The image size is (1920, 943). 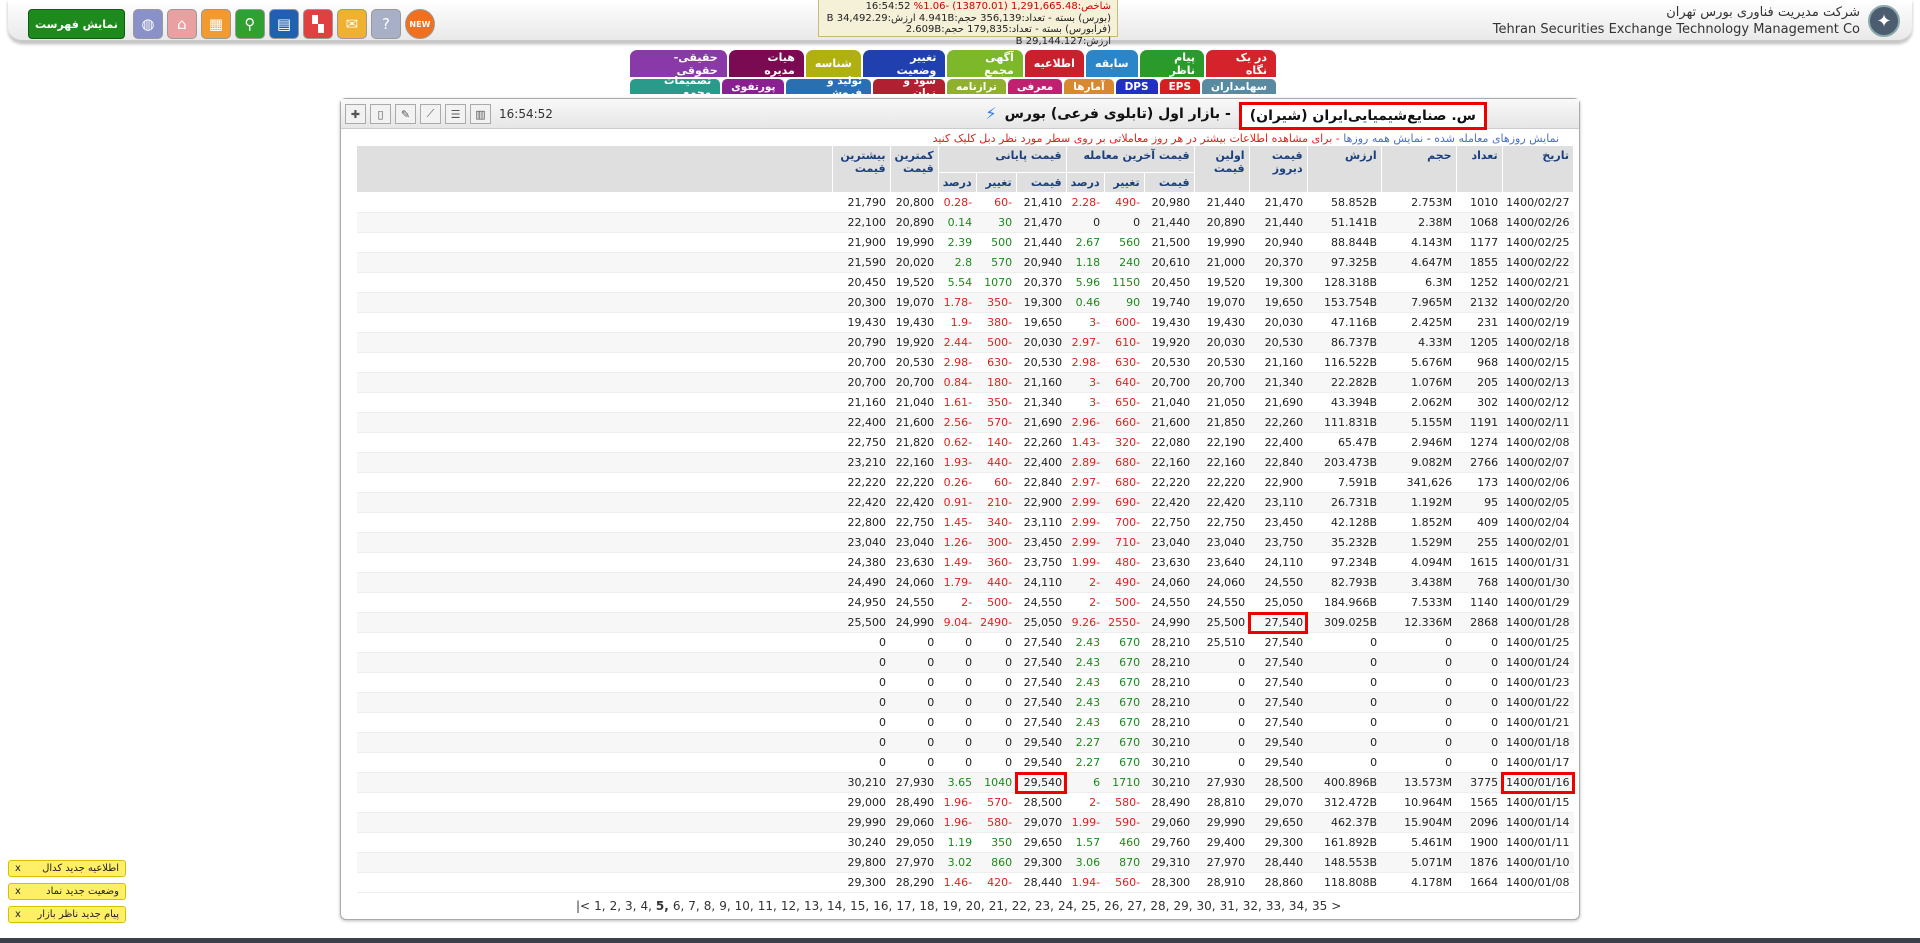 What do you see at coordinates (480, 114) in the screenshot?
I see `bar-chart-icon: ▥` at bounding box center [480, 114].